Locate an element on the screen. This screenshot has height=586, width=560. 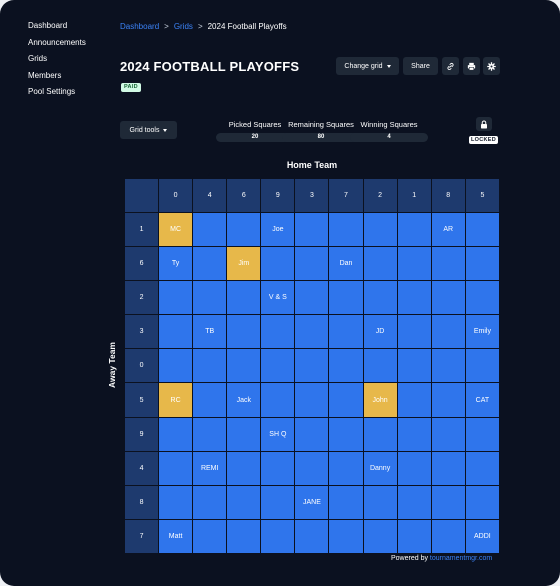
grid-square: JD is located at coordinates (380, 332).